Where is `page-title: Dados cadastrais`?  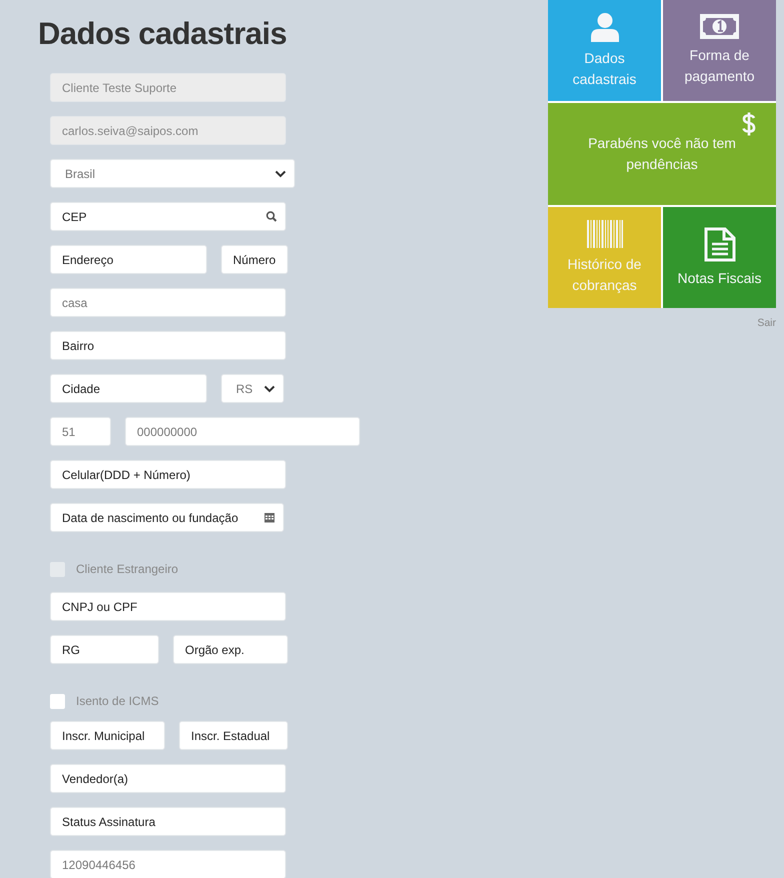 page-title: Dados cadastrais is located at coordinates (163, 34).